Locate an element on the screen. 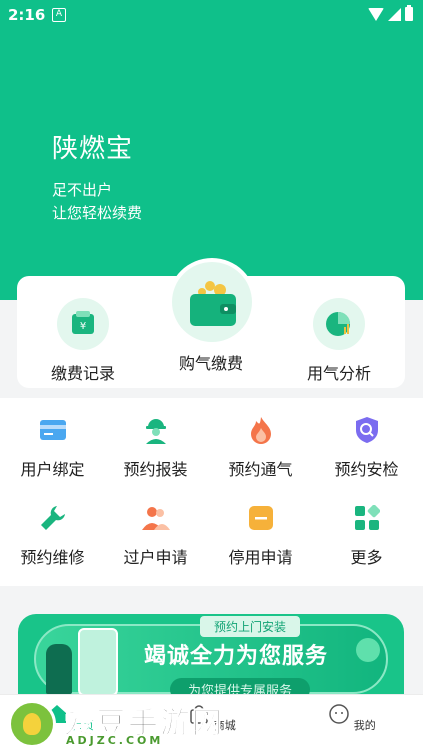  banner-headline: 竭诚全力为您服务 is located at coordinates (236, 656).